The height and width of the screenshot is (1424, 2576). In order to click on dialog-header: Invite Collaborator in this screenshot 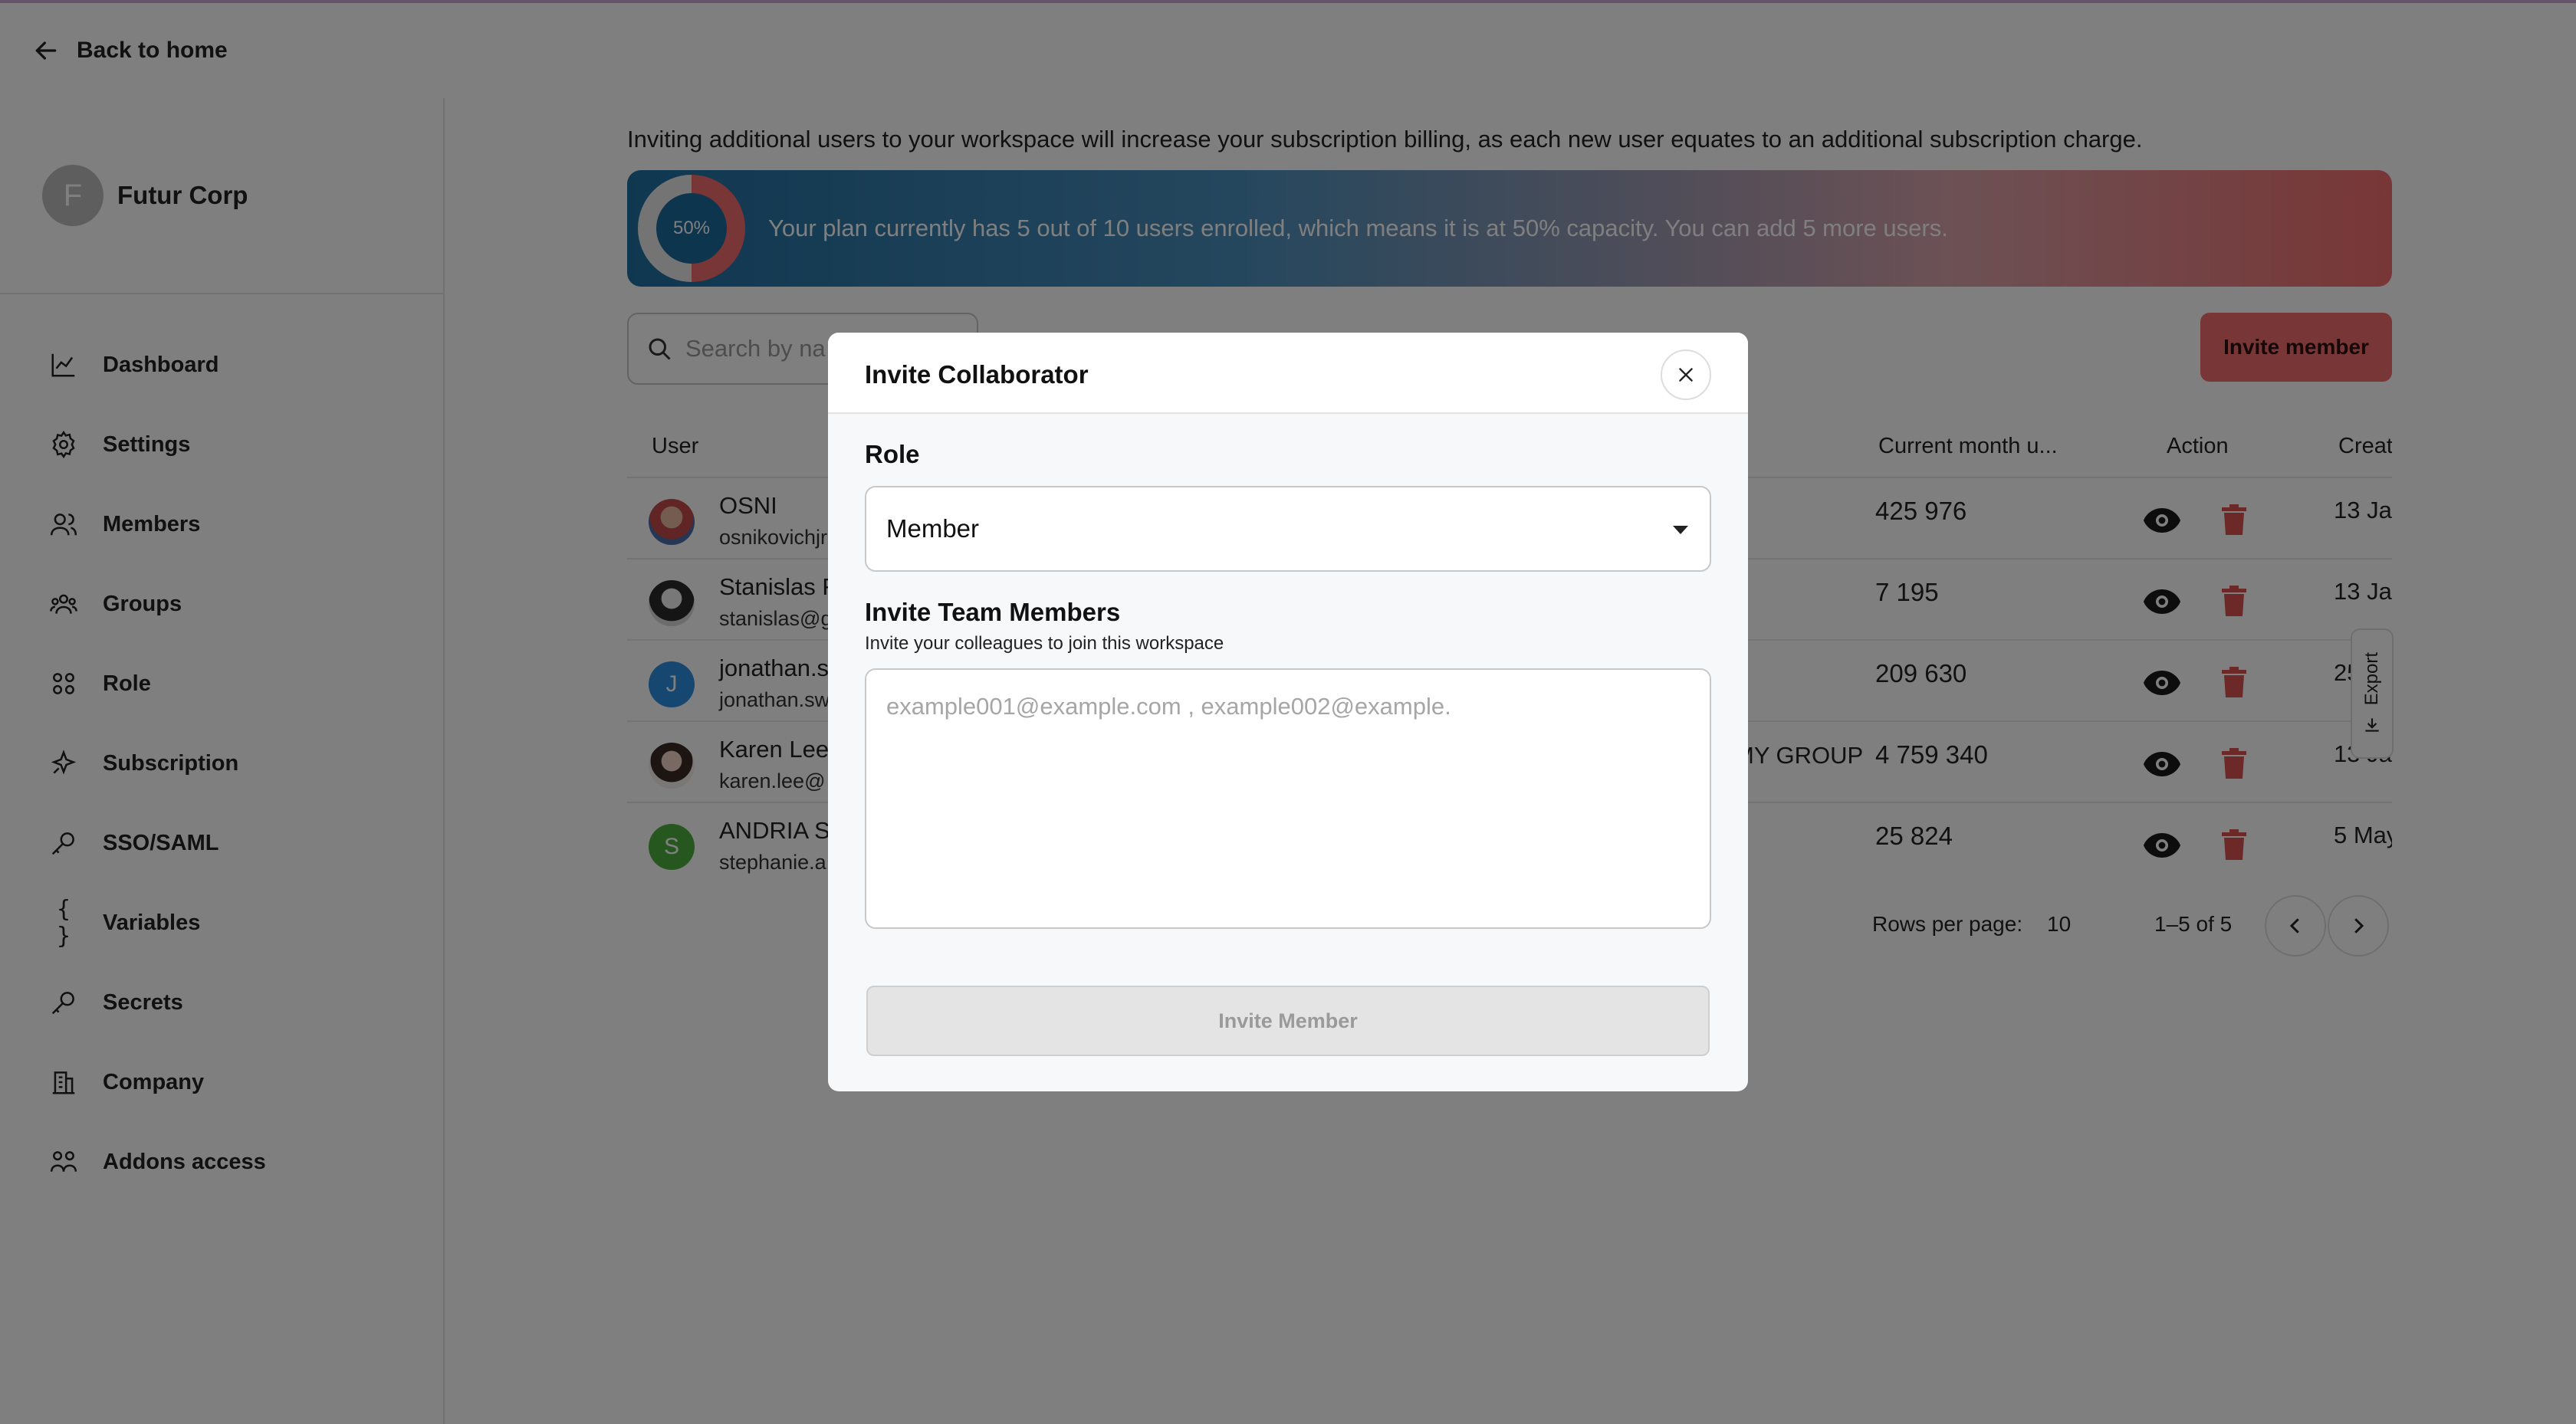, I will do `click(1288, 373)`.